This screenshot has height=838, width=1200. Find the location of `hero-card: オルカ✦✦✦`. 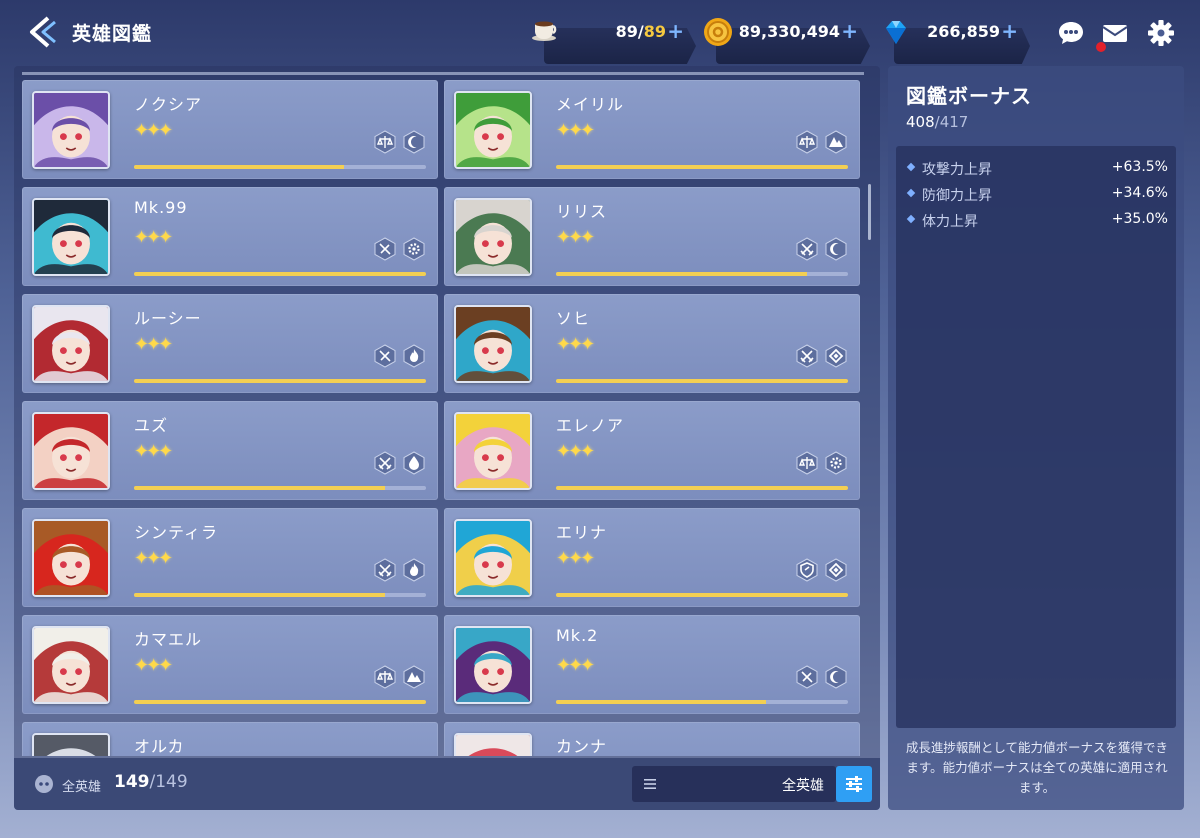

hero-card: オルカ✦✦✦ is located at coordinates (230, 739).